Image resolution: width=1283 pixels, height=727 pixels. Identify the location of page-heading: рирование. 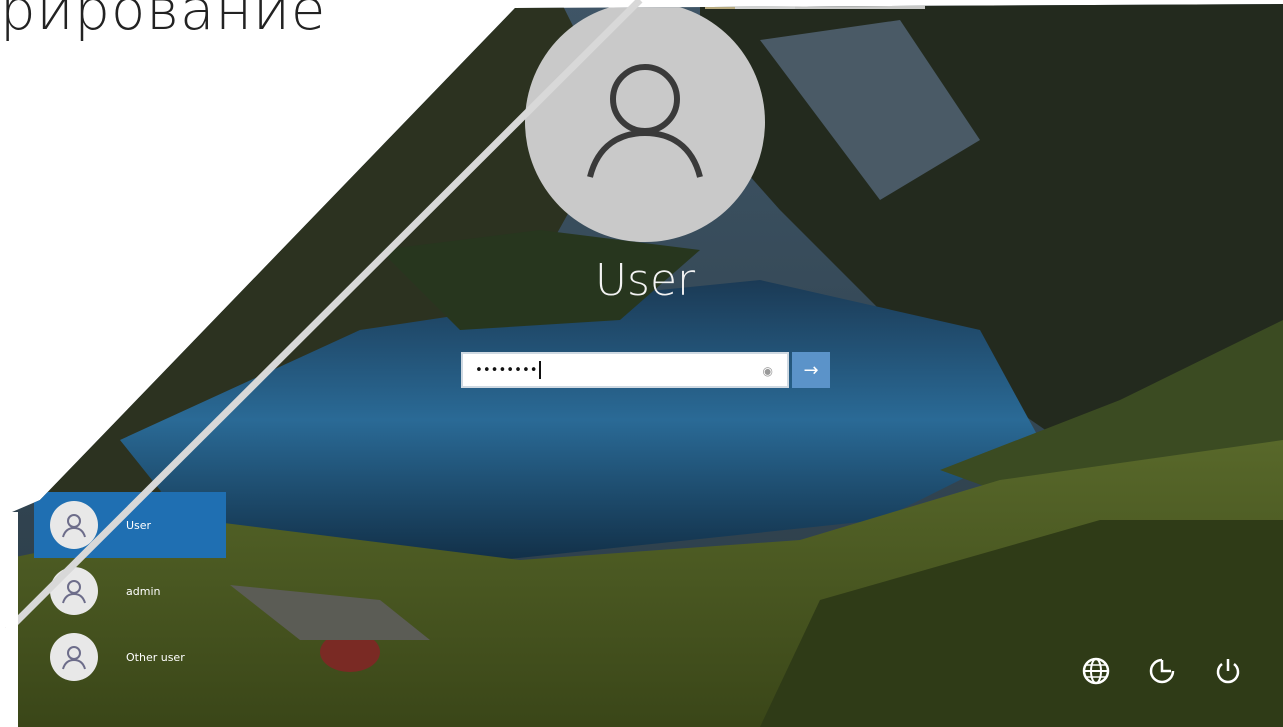
(163, 21).